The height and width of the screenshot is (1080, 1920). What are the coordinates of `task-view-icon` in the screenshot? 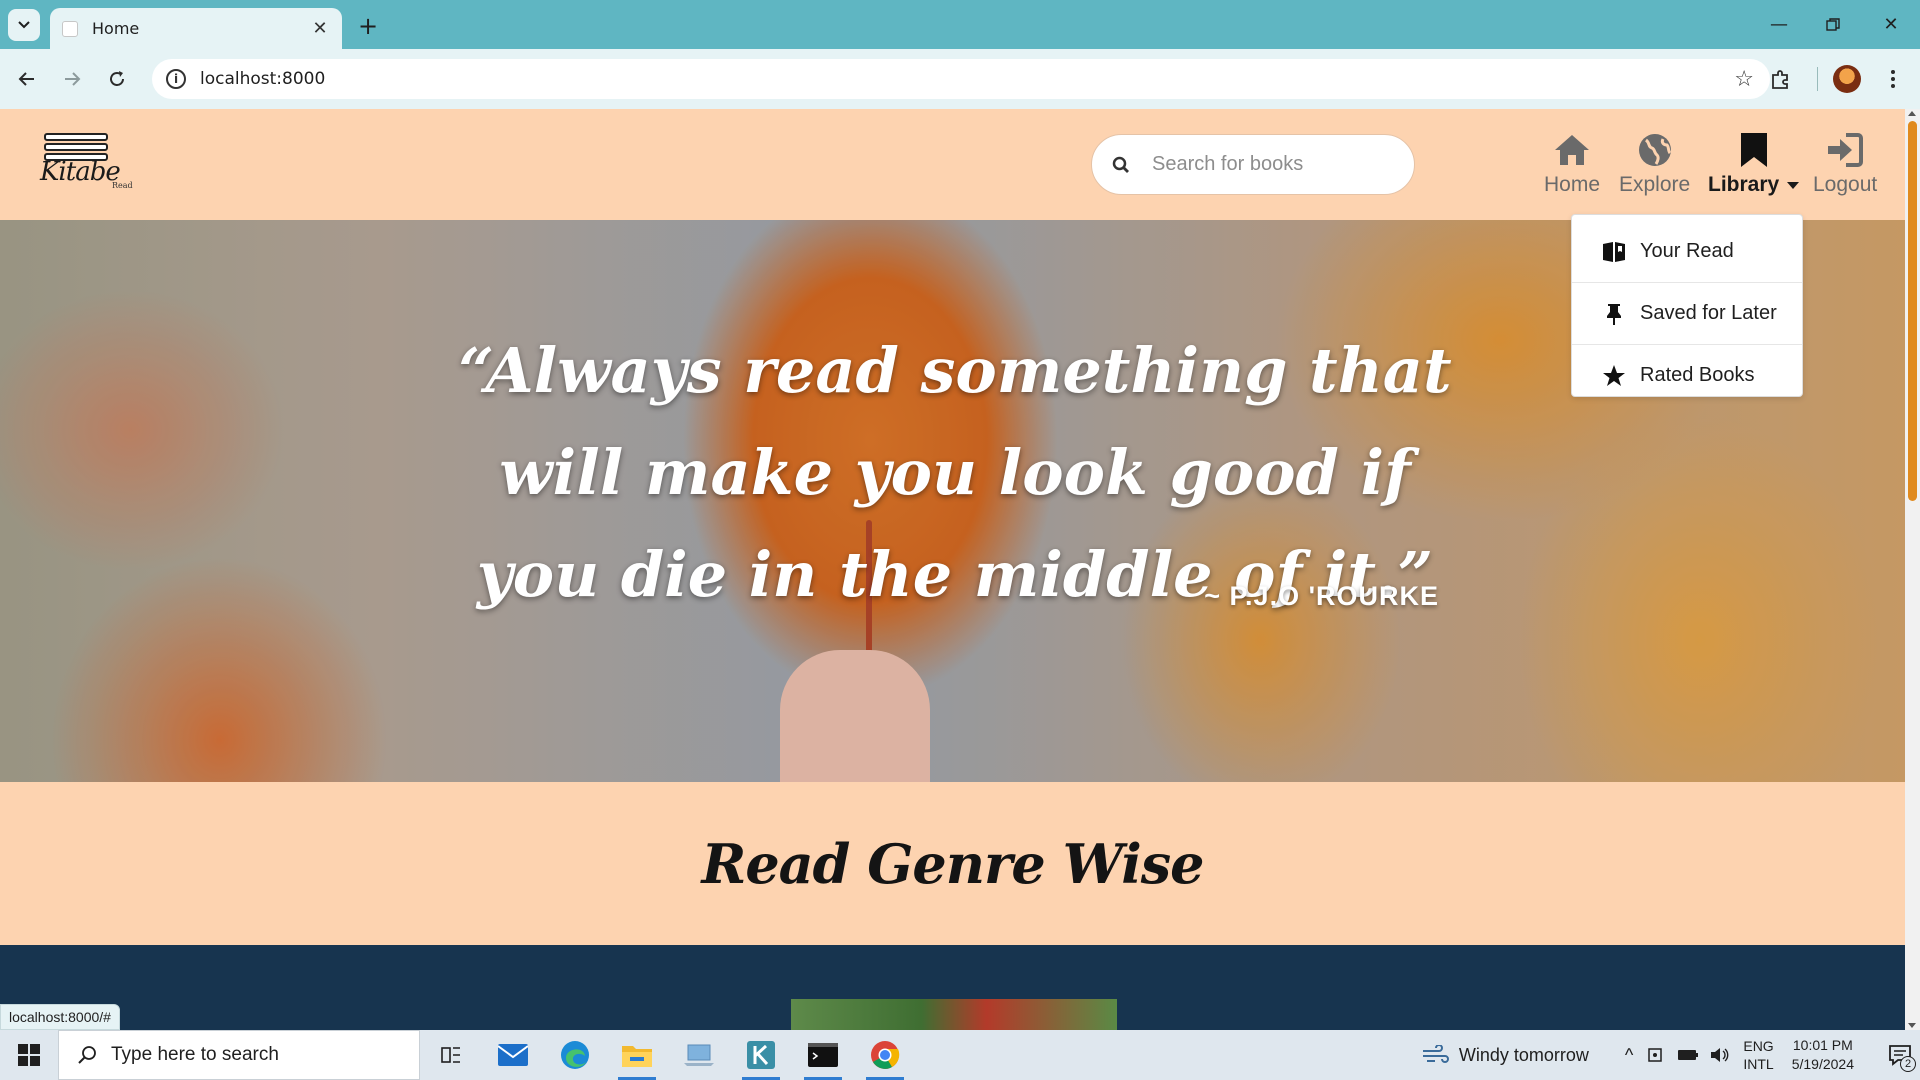 It's located at (450, 1055).